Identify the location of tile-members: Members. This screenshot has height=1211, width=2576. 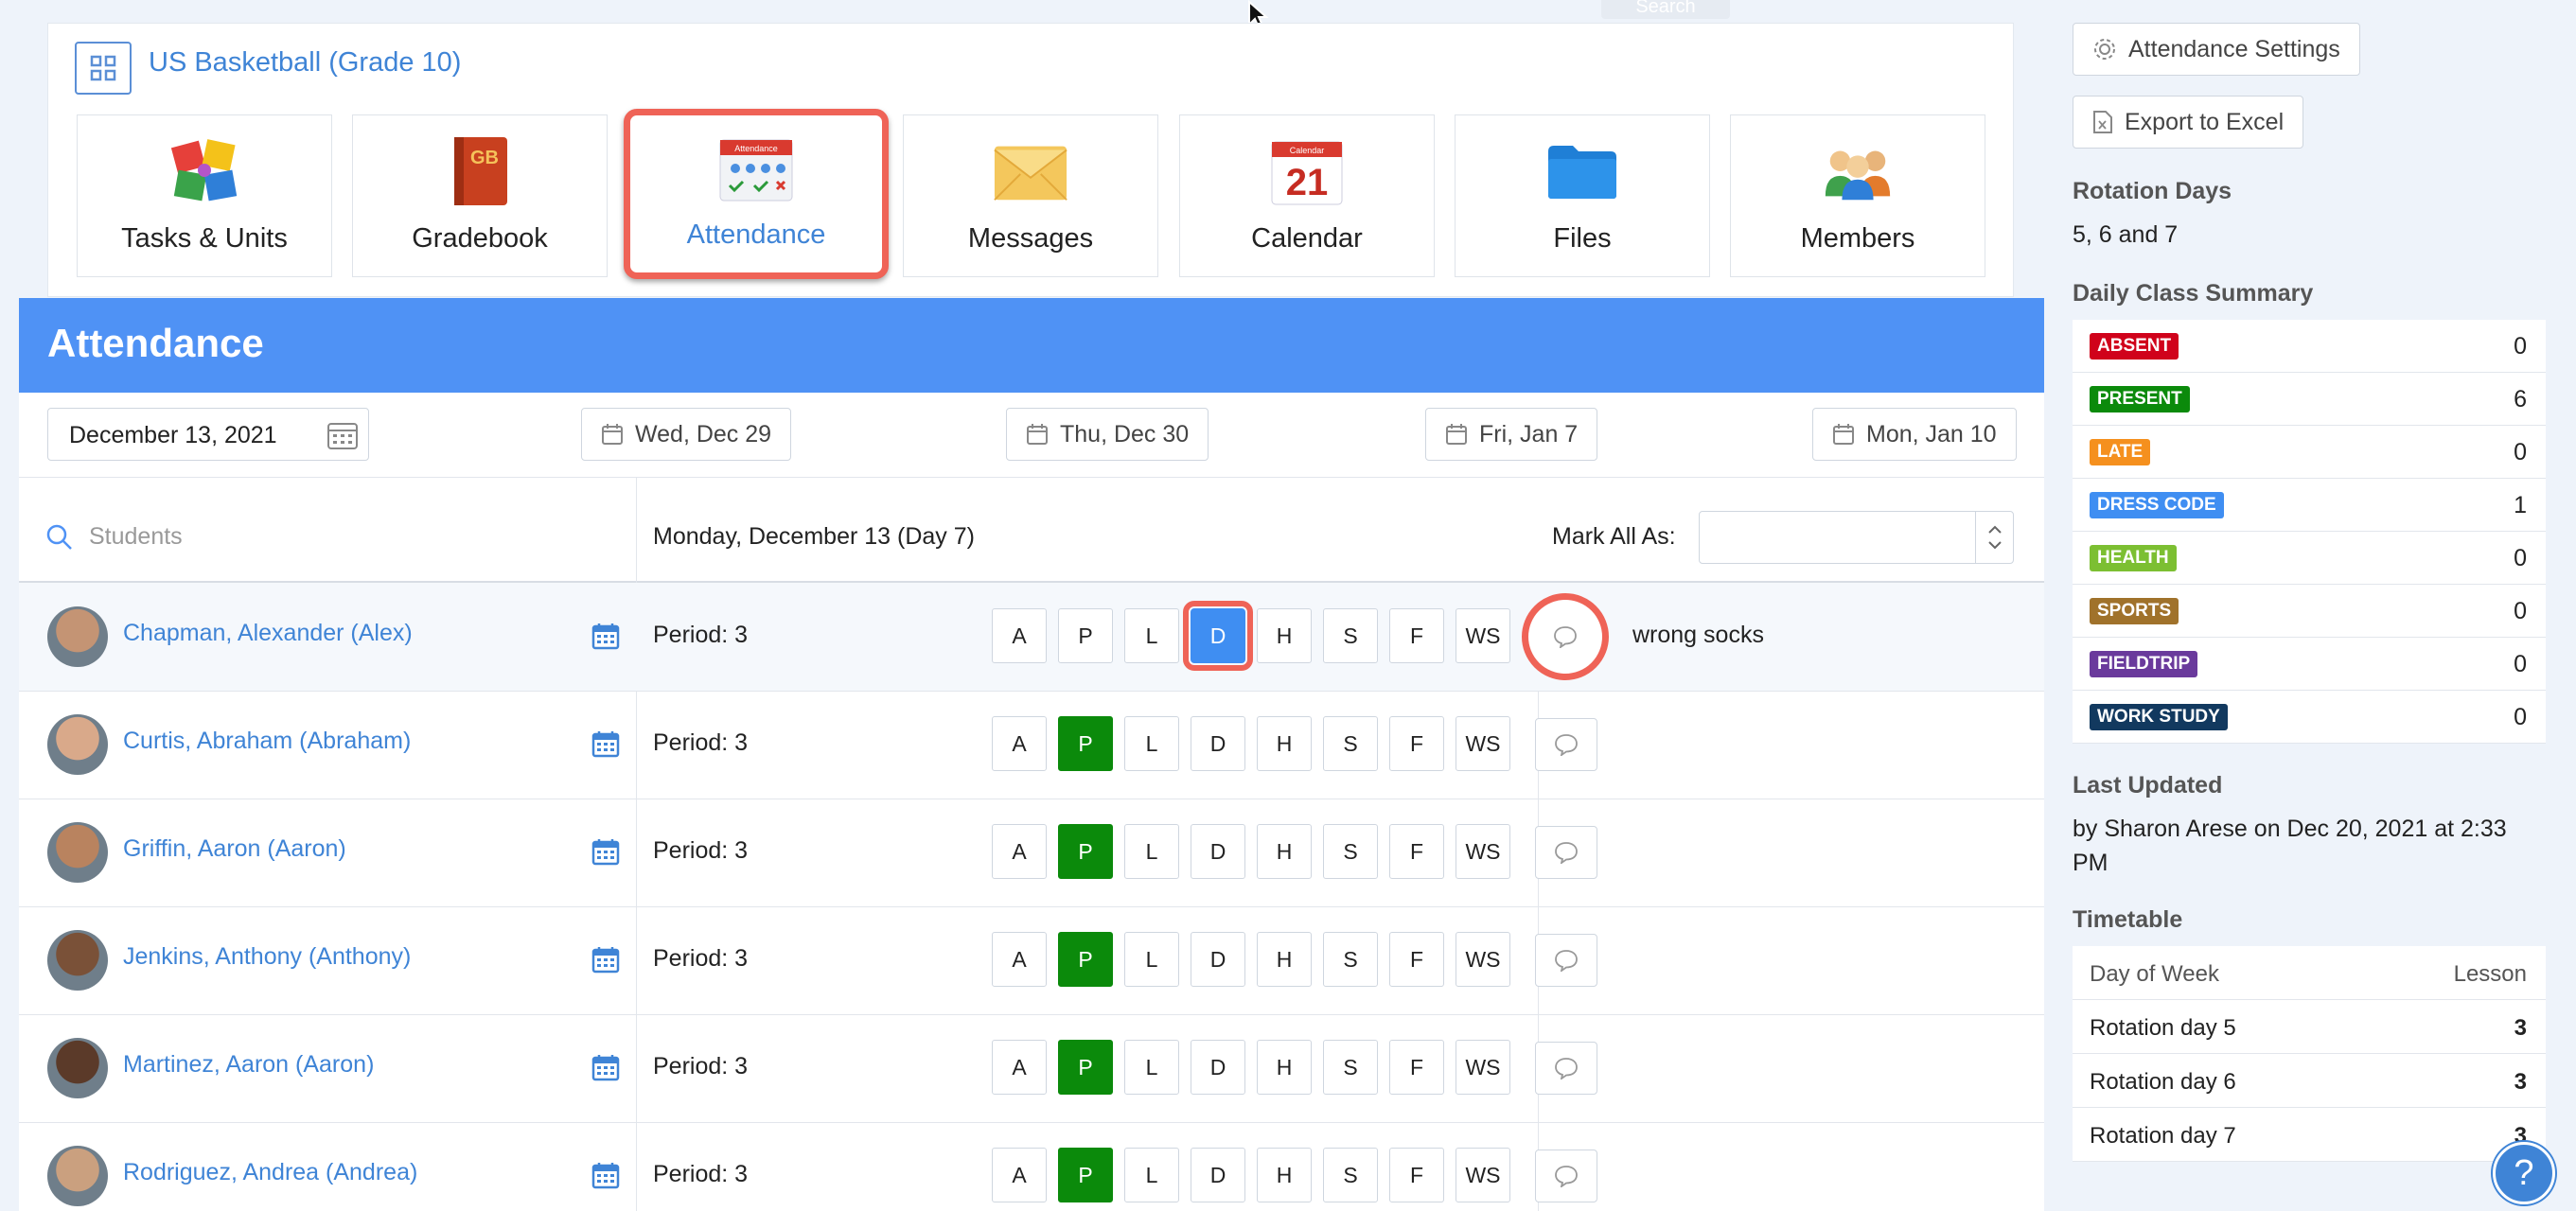
(1857, 195).